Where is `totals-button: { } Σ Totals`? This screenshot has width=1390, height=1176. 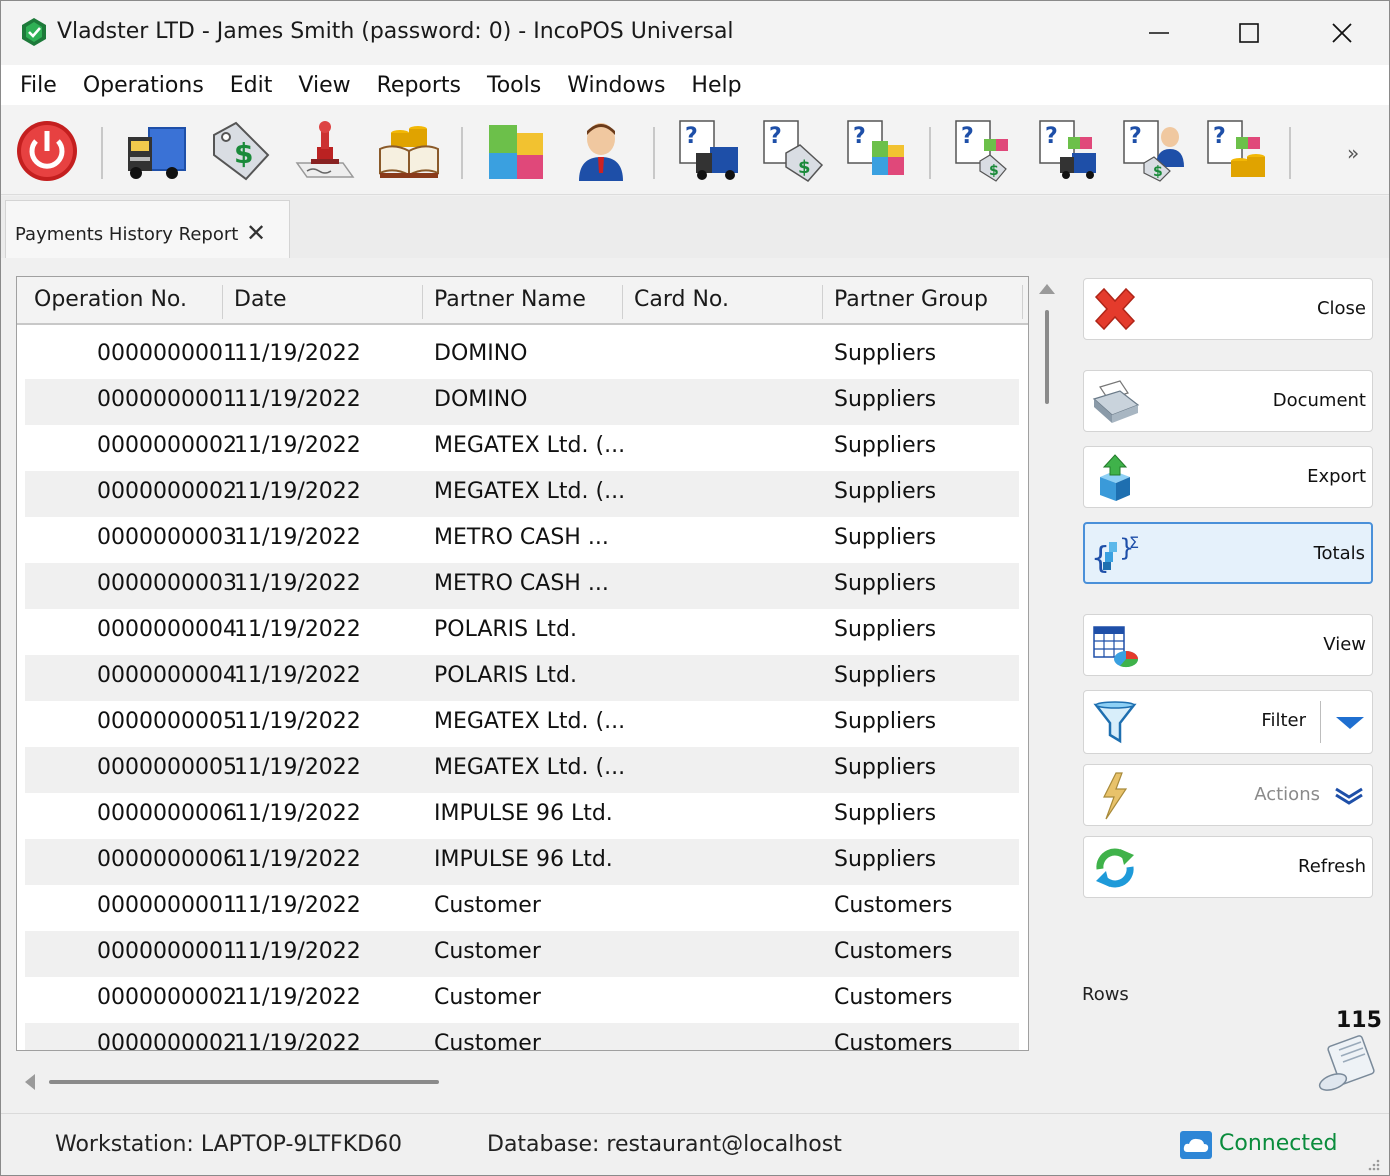
totals-button: { } Σ Totals is located at coordinates (1228, 553).